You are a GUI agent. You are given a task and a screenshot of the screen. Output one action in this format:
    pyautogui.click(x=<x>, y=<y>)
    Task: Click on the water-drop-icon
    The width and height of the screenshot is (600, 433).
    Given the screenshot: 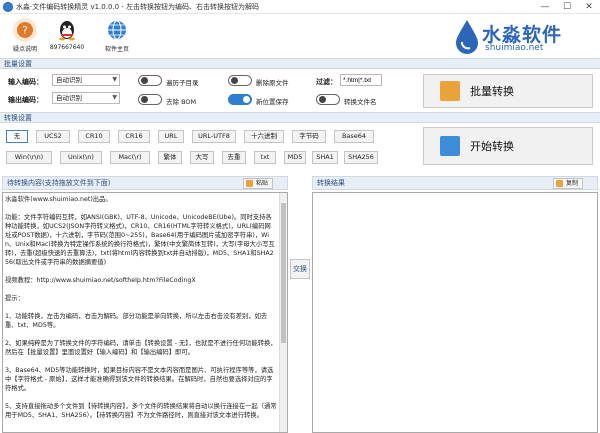 What is the action you would take?
    pyautogui.click(x=467, y=37)
    